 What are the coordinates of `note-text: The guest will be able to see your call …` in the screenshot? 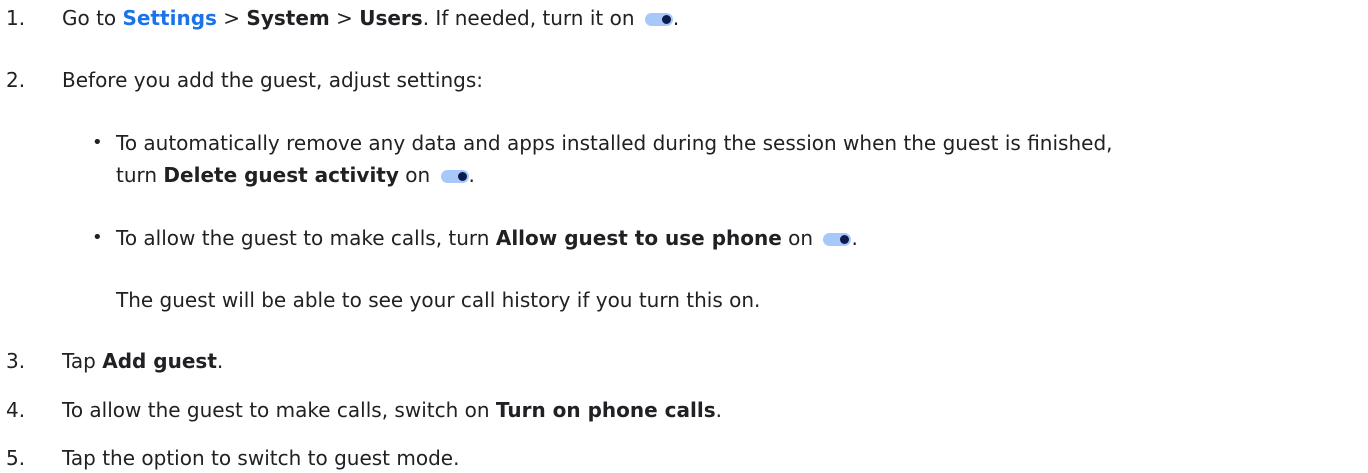 It's located at (438, 300).